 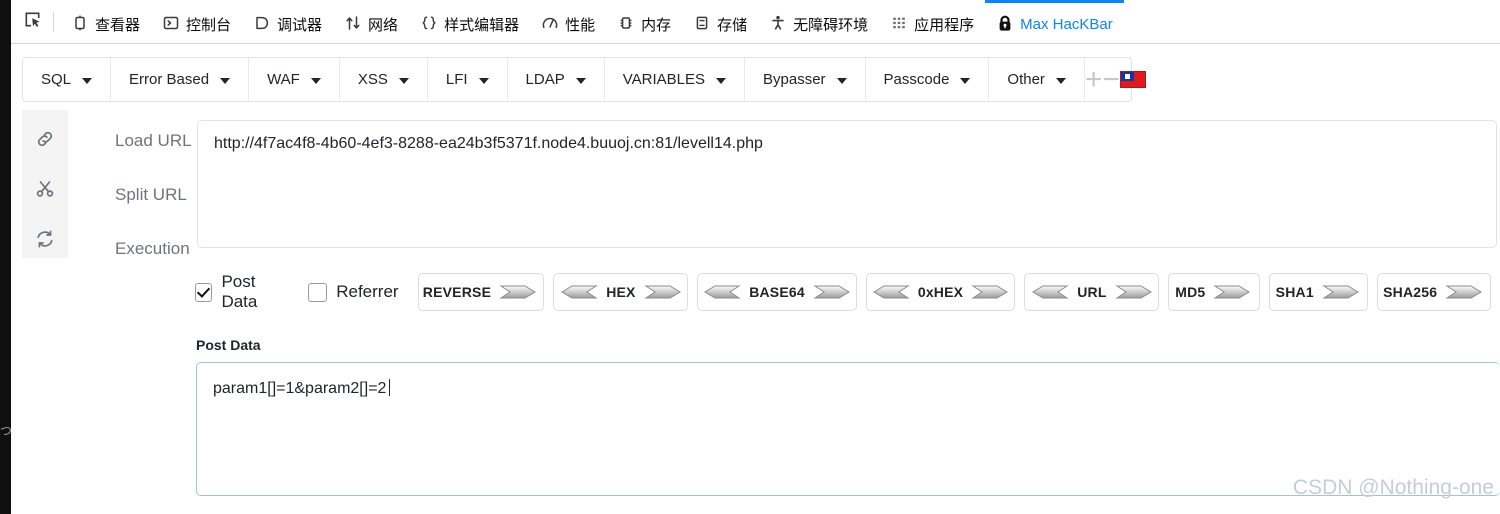 What do you see at coordinates (1410, 292) in the screenshot?
I see `encoder-sha256-label: SHA256` at bounding box center [1410, 292].